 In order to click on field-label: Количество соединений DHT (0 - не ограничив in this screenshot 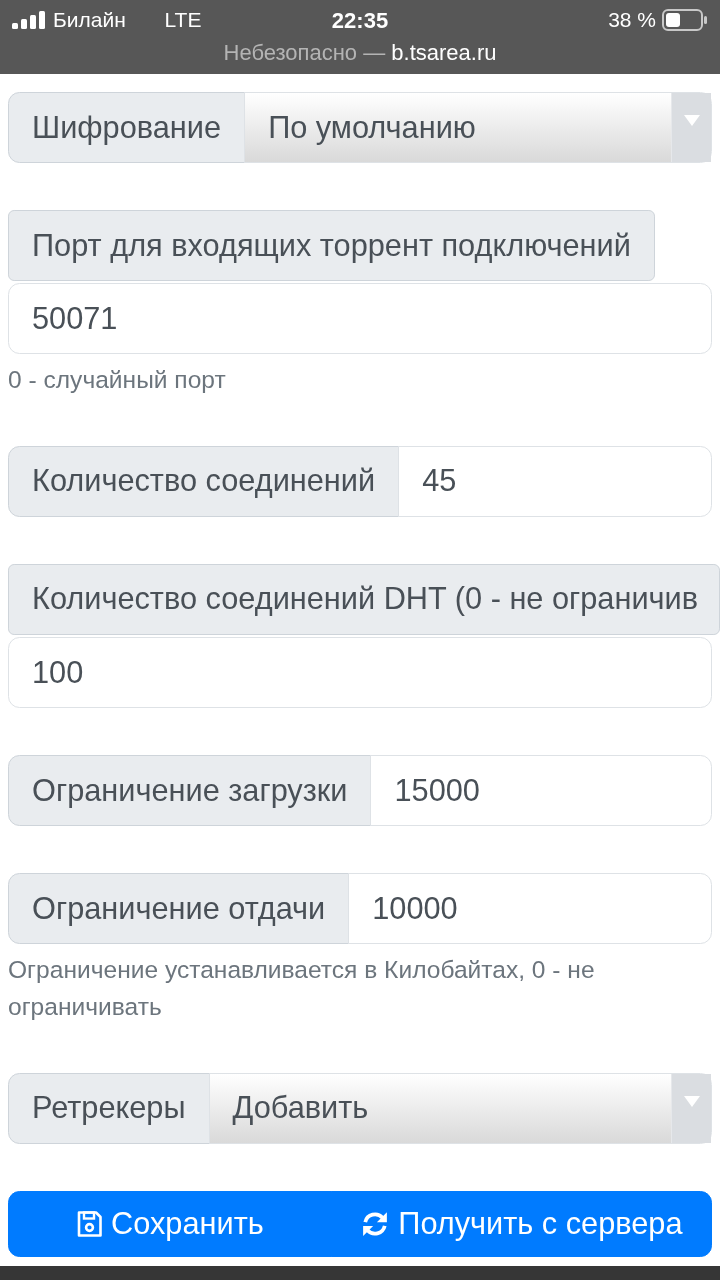, I will do `click(364, 599)`.